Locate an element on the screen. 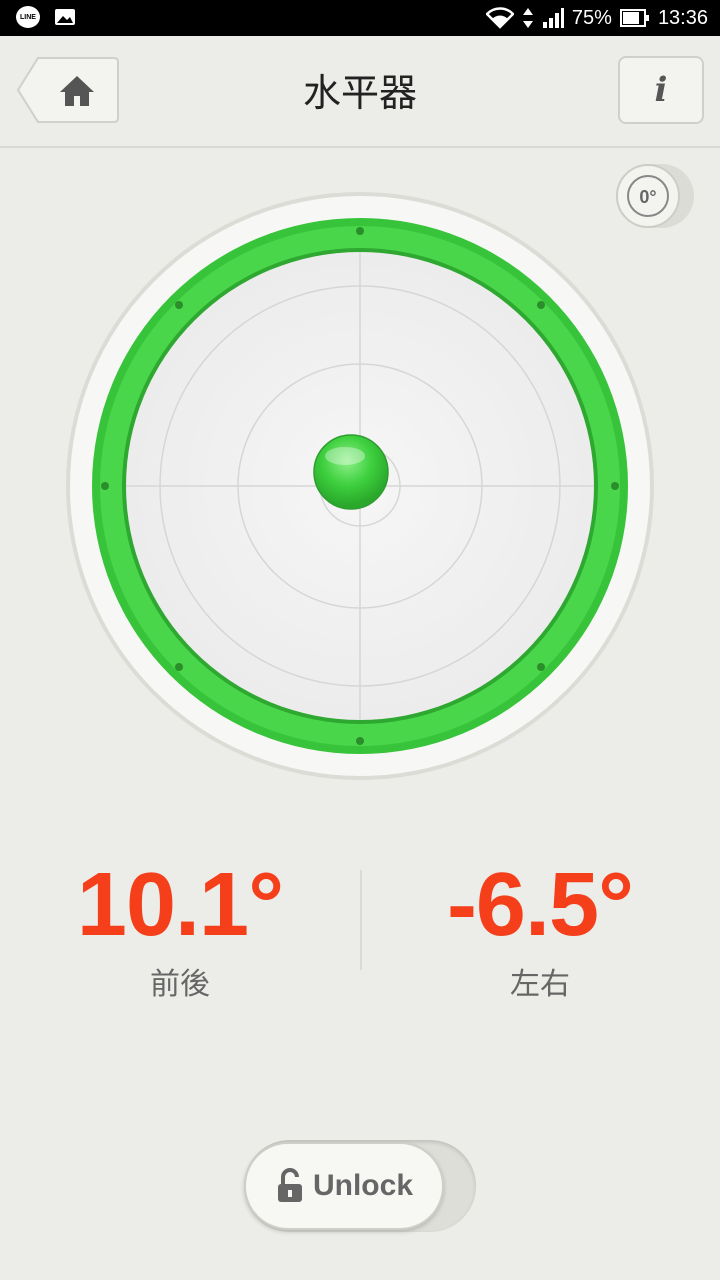 The image size is (720, 1280). front-back-value: 10.1° is located at coordinates (180, 905).